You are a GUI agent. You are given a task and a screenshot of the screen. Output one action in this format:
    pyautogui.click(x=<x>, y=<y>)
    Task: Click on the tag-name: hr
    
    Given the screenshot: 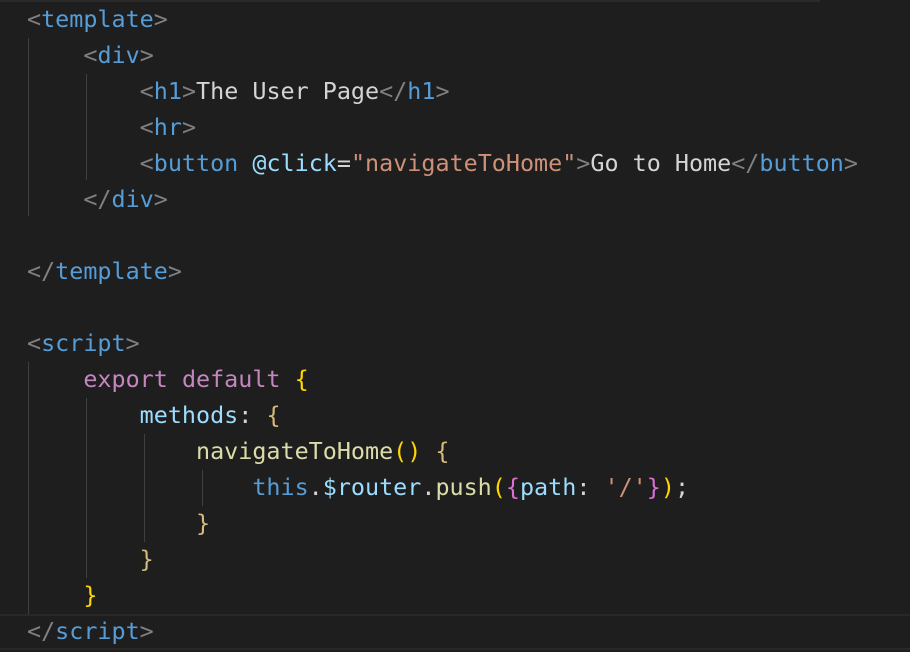 What is the action you would take?
    pyautogui.click(x=167, y=127)
    